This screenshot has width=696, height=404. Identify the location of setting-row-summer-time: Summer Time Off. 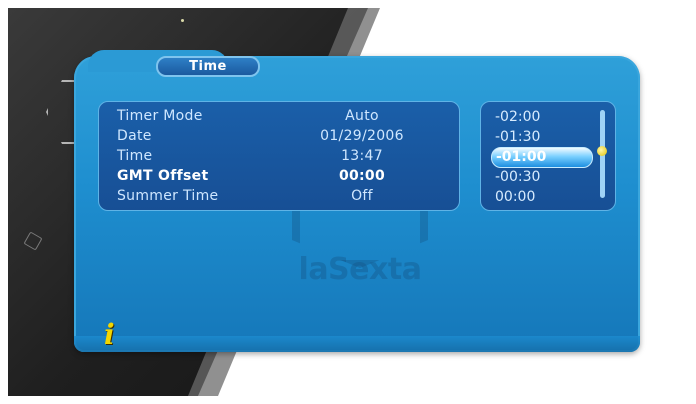
(282, 198).